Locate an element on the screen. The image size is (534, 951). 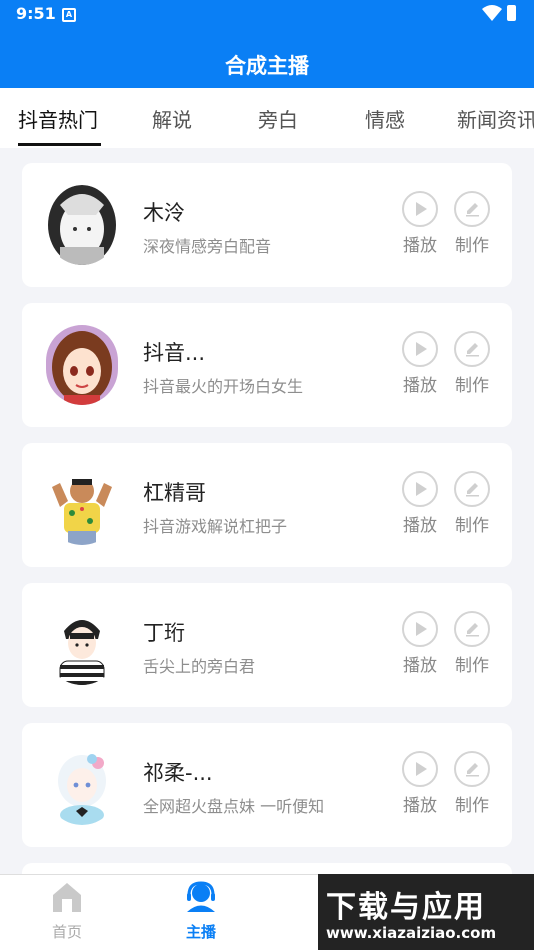
home-icon is located at coordinates (67, 897).